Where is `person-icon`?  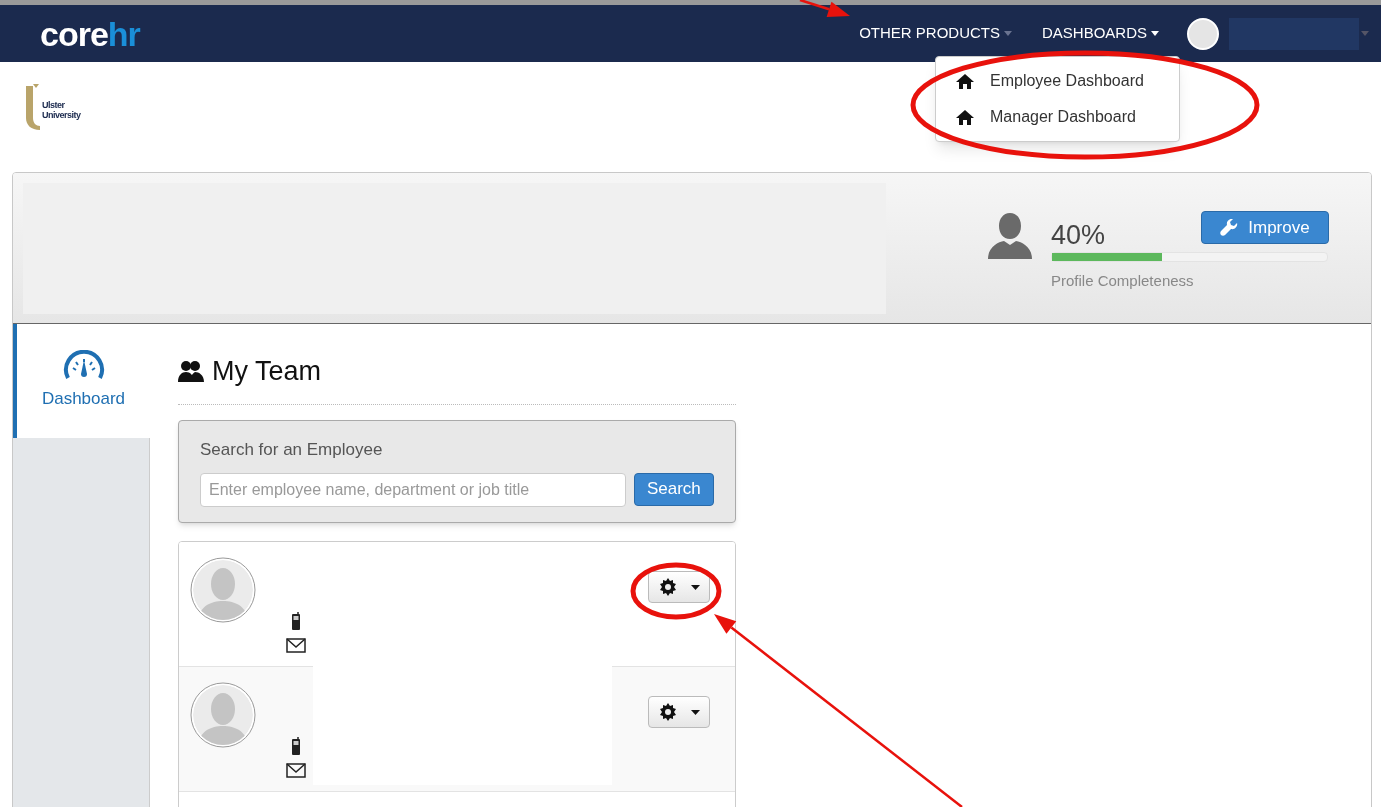
person-icon is located at coordinates (1010, 235).